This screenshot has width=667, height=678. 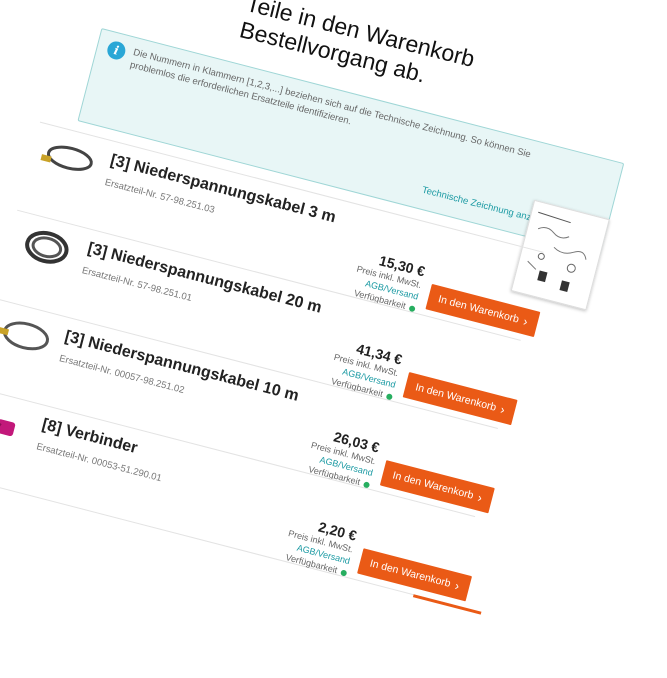 I want to click on connector-image, so click(x=8, y=427).